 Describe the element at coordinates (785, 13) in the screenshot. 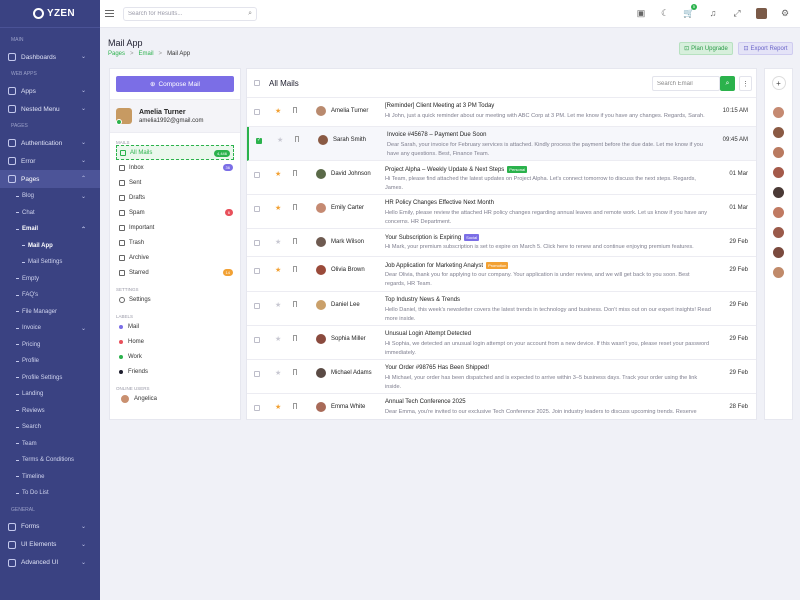

I see `gear-icon: ⚙` at that location.